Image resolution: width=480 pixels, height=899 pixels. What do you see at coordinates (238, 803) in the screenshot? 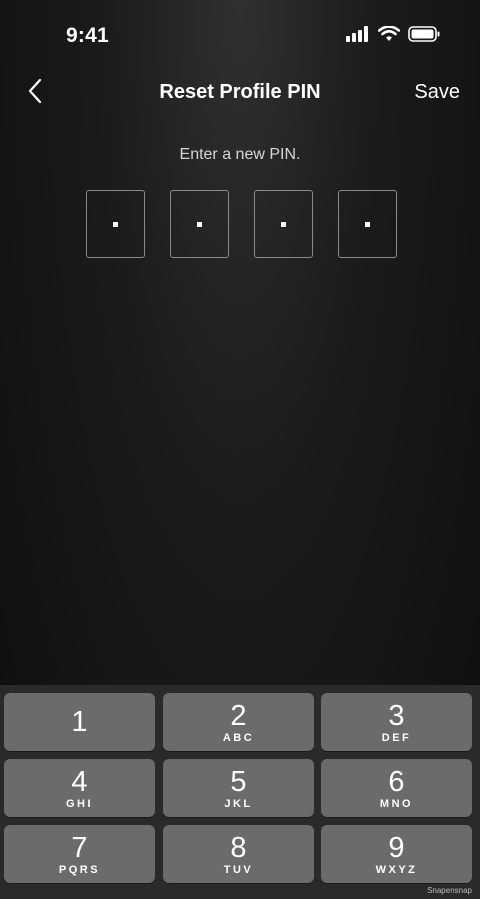
I see `key-letters: JKL` at bounding box center [238, 803].